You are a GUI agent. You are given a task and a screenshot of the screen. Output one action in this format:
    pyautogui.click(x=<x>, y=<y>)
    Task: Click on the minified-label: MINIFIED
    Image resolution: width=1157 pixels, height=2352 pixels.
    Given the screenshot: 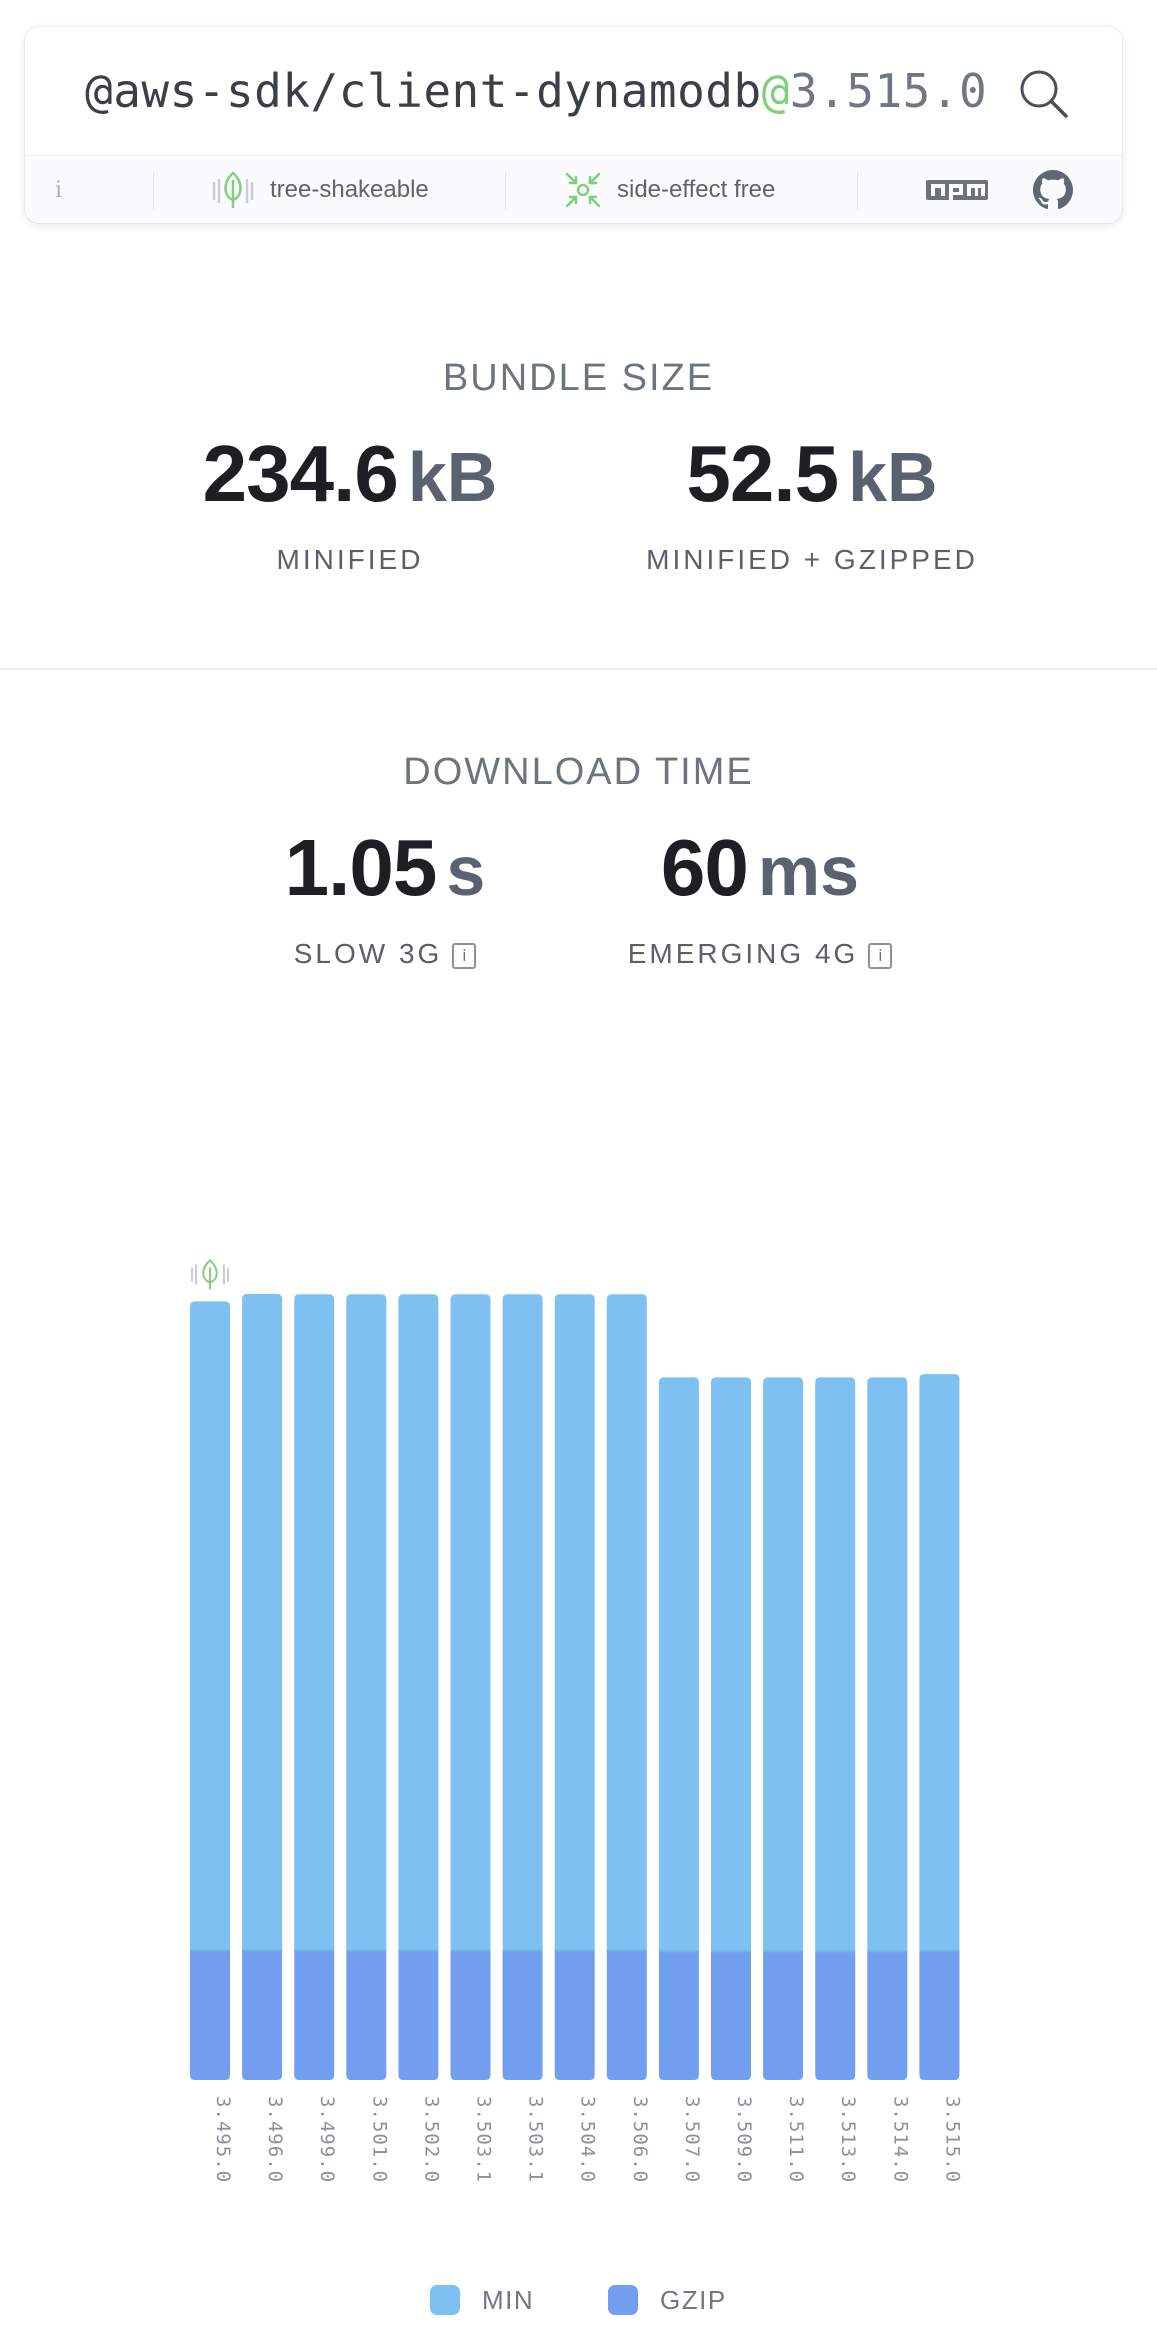 What is the action you would take?
    pyautogui.click(x=350, y=559)
    